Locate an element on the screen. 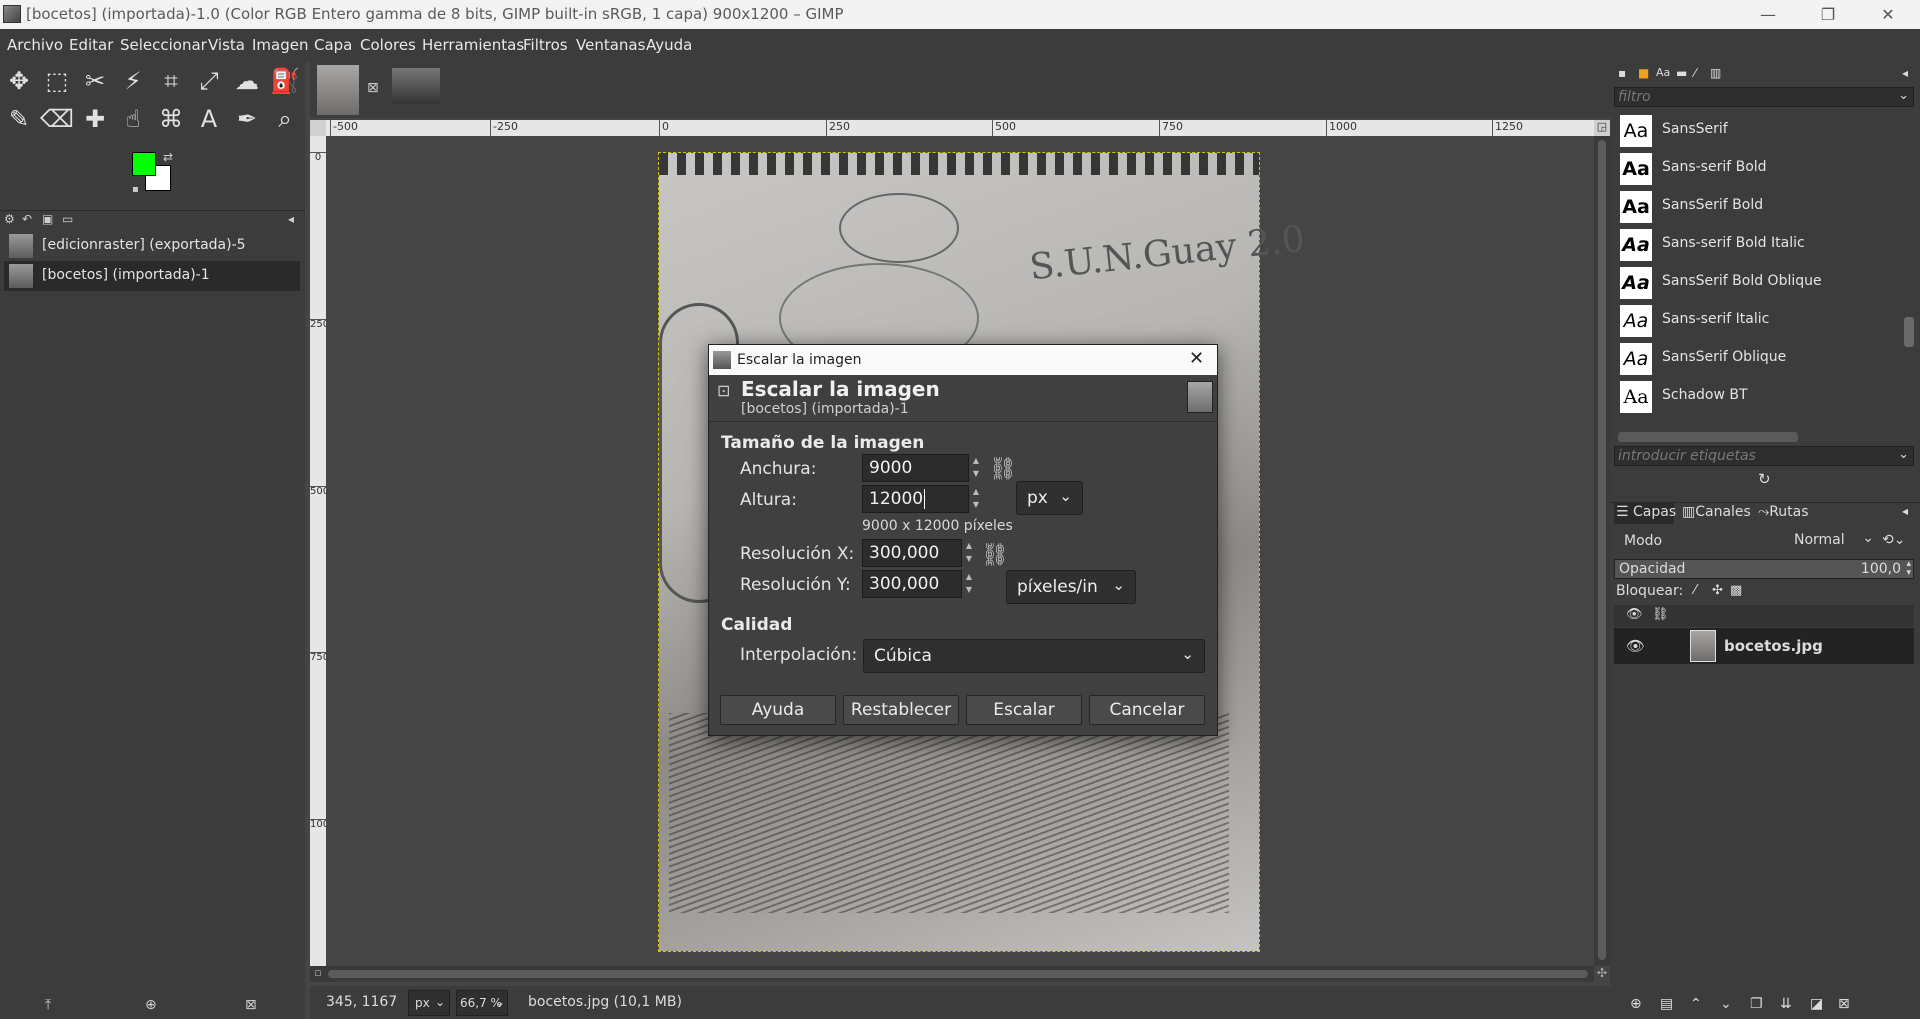 The image size is (1920, 1019). vertical-scrollbar is located at coordinates (1602, 551).